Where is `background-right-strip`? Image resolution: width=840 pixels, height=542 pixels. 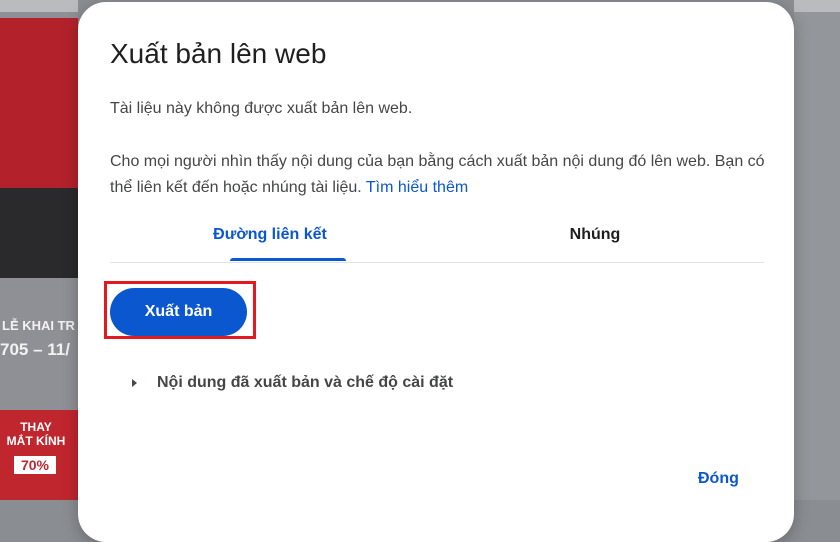 background-right-strip is located at coordinates (817, 6).